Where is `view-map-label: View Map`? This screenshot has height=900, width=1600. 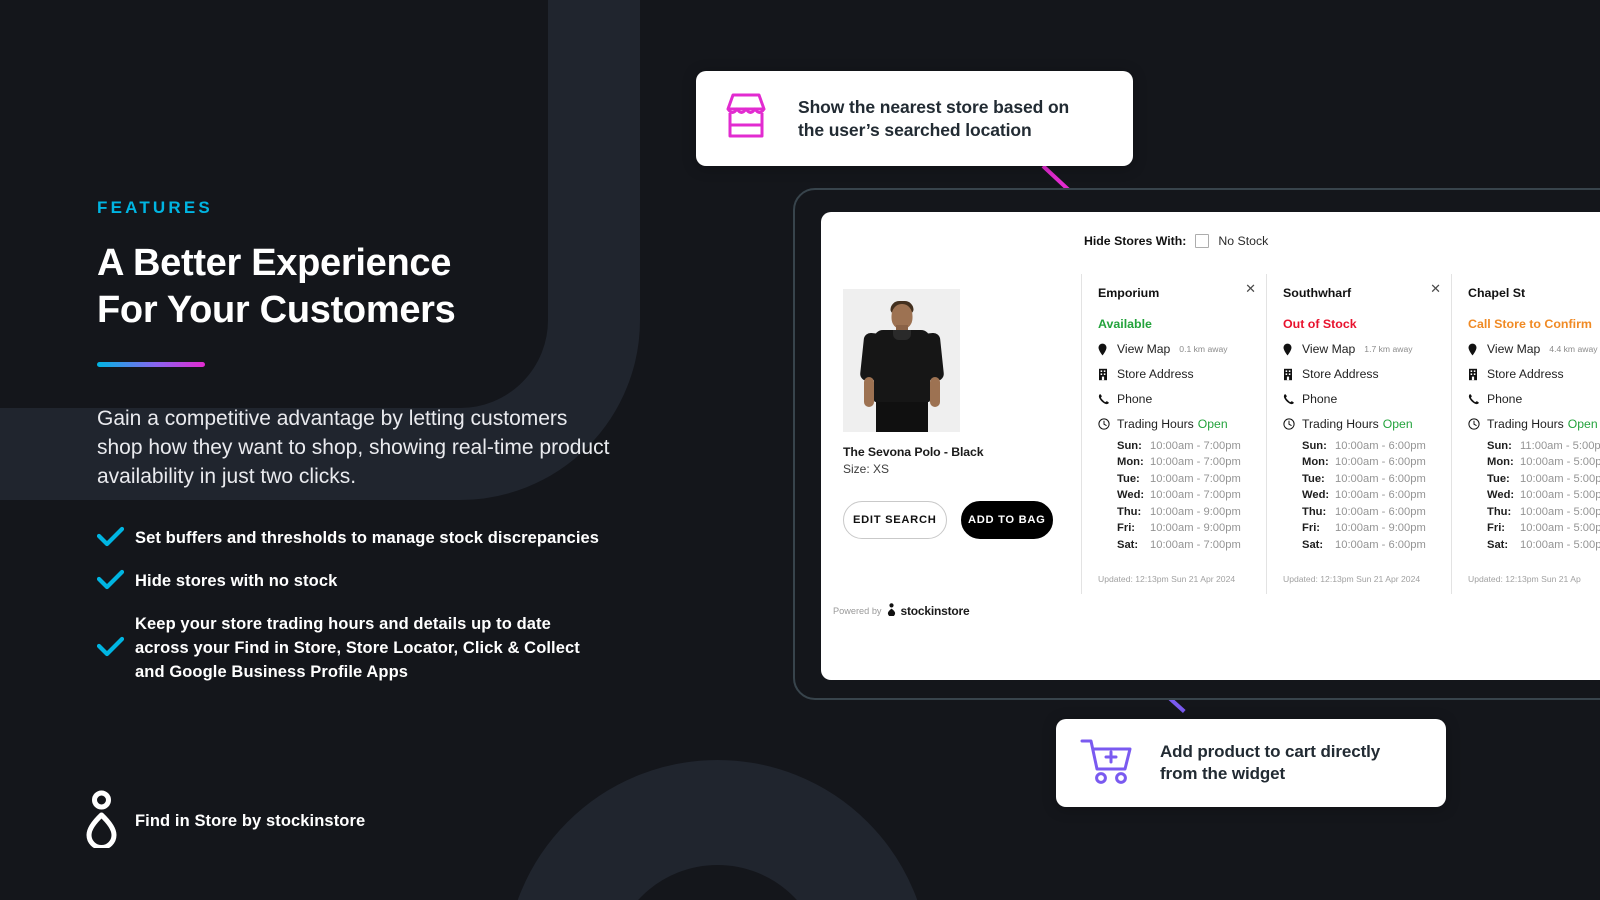
view-map-label: View Map is located at coordinates (1329, 349).